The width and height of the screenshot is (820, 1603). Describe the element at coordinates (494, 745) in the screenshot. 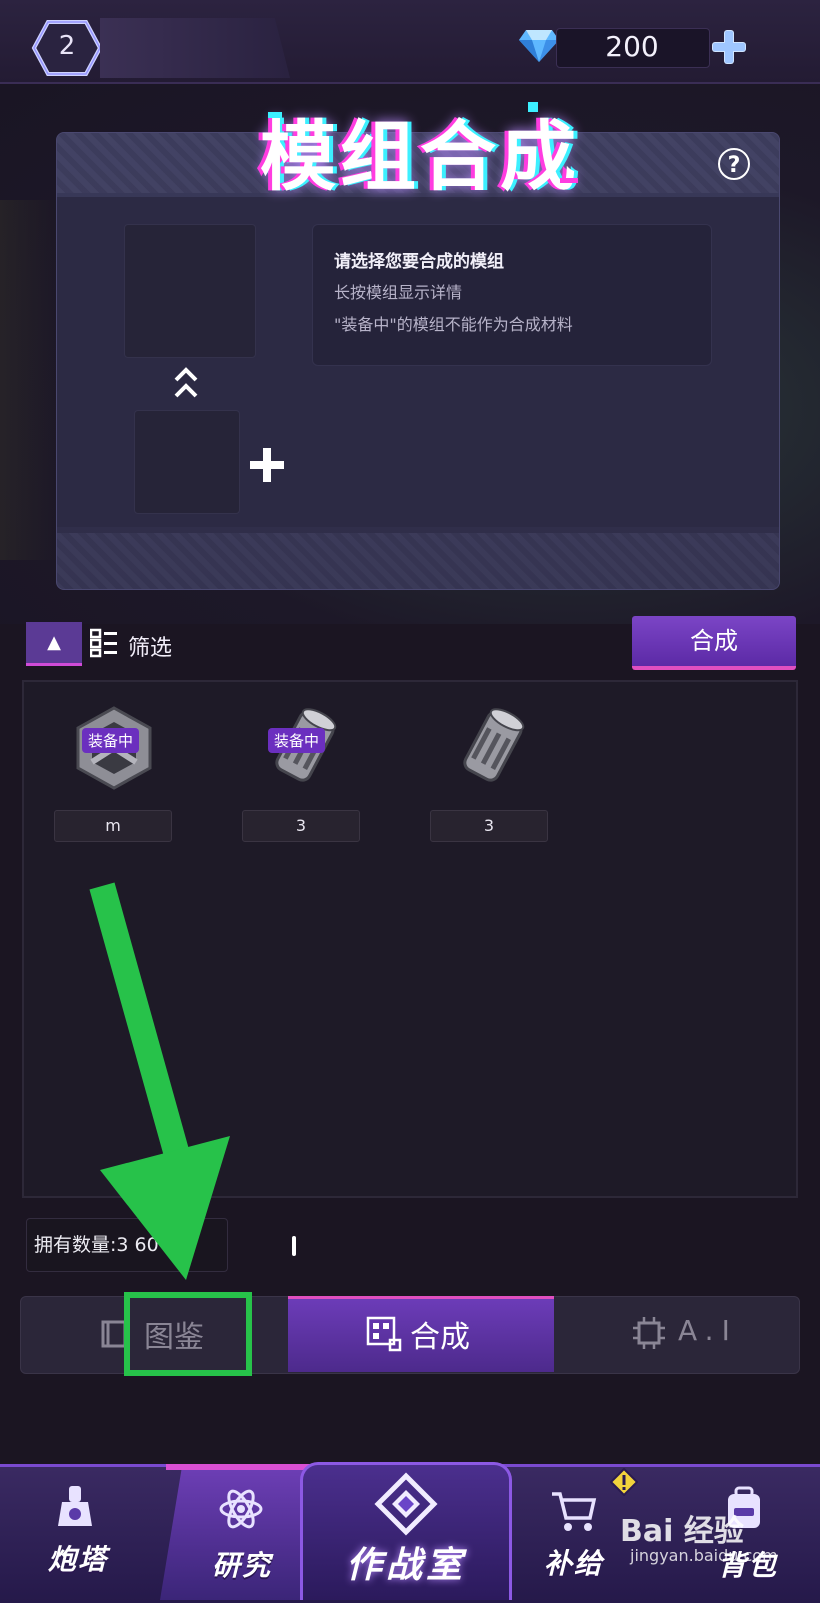

I see `module-icon` at that location.